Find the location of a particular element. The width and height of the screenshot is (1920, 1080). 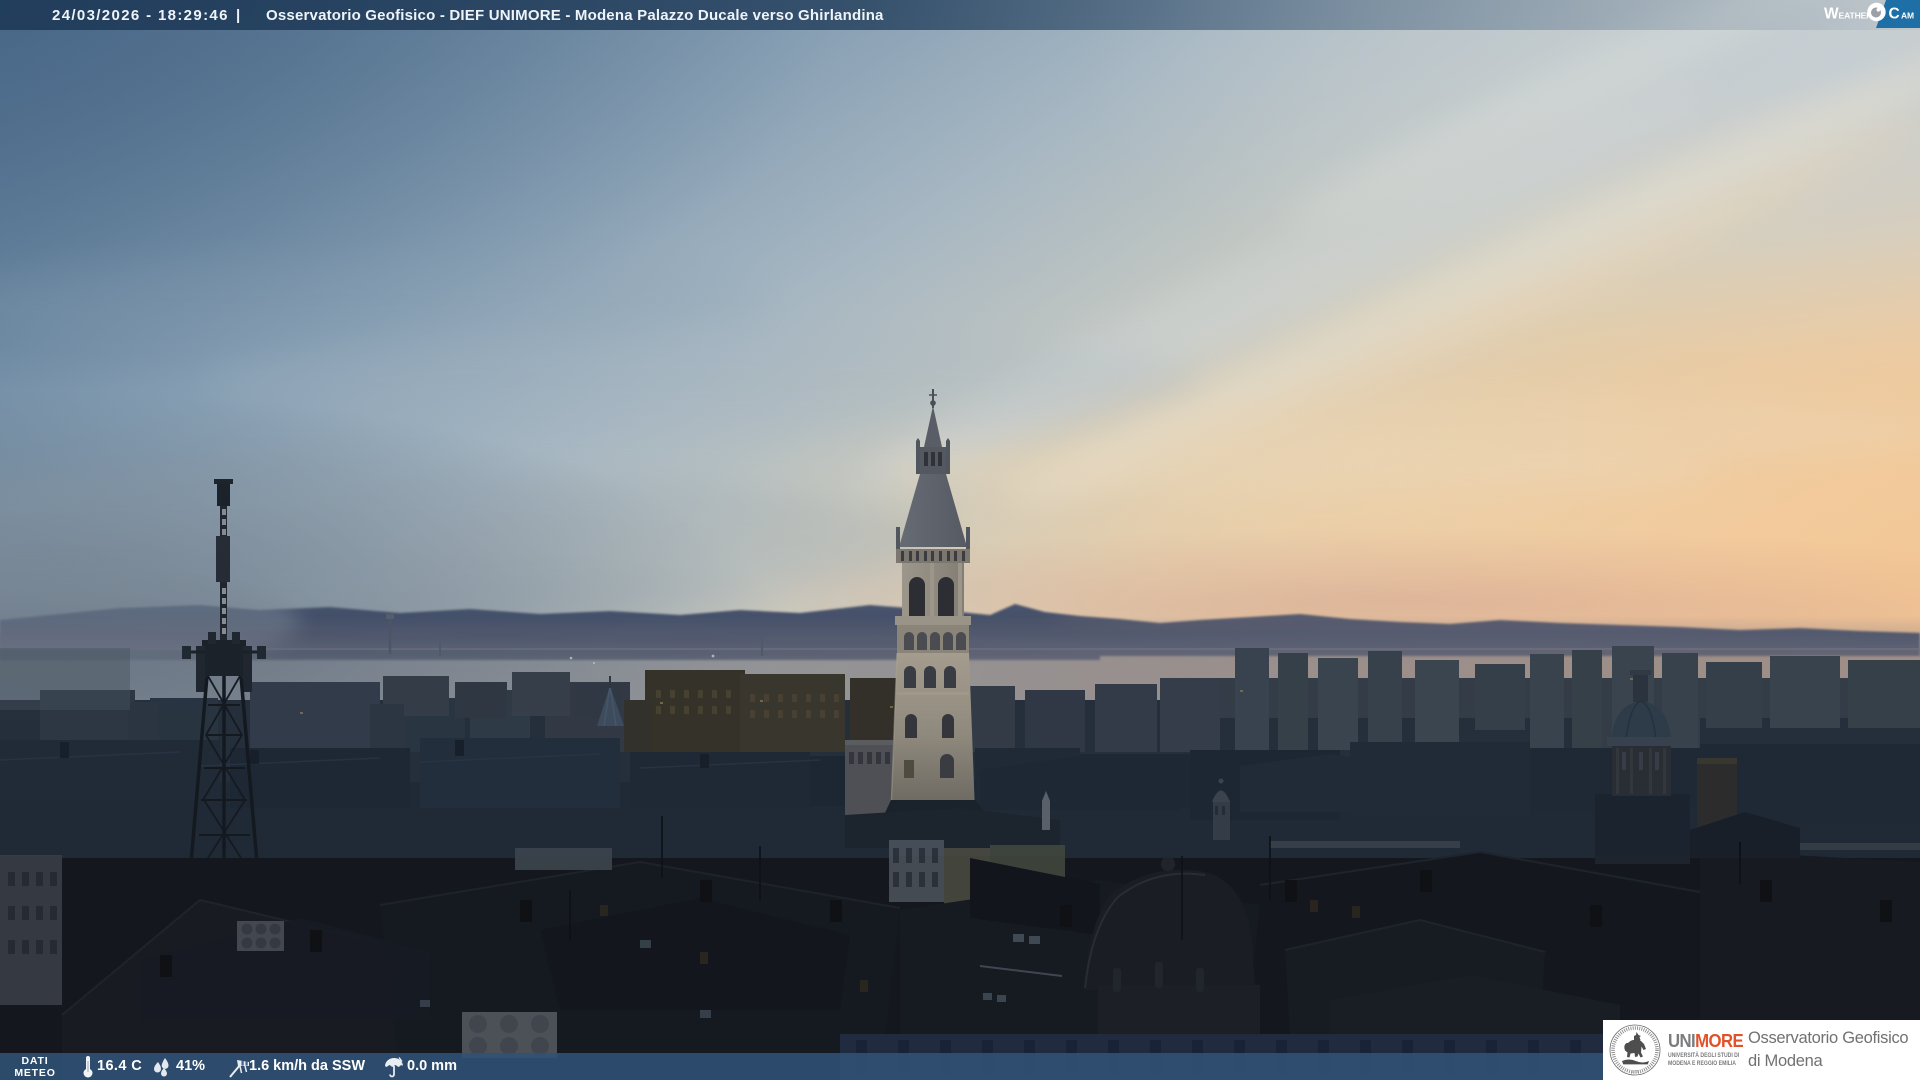

svg-text: 1175 is located at coordinates (1635, 1071).